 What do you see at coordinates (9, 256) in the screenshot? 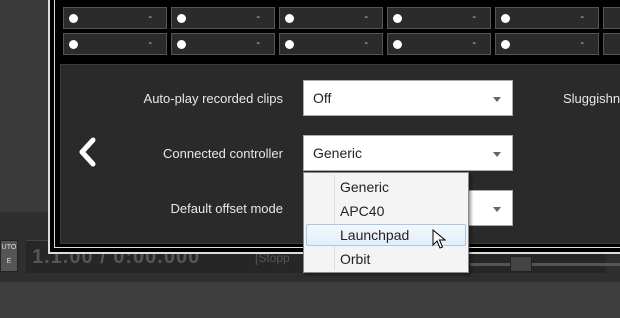
I see `automation-button: UTO E` at bounding box center [9, 256].